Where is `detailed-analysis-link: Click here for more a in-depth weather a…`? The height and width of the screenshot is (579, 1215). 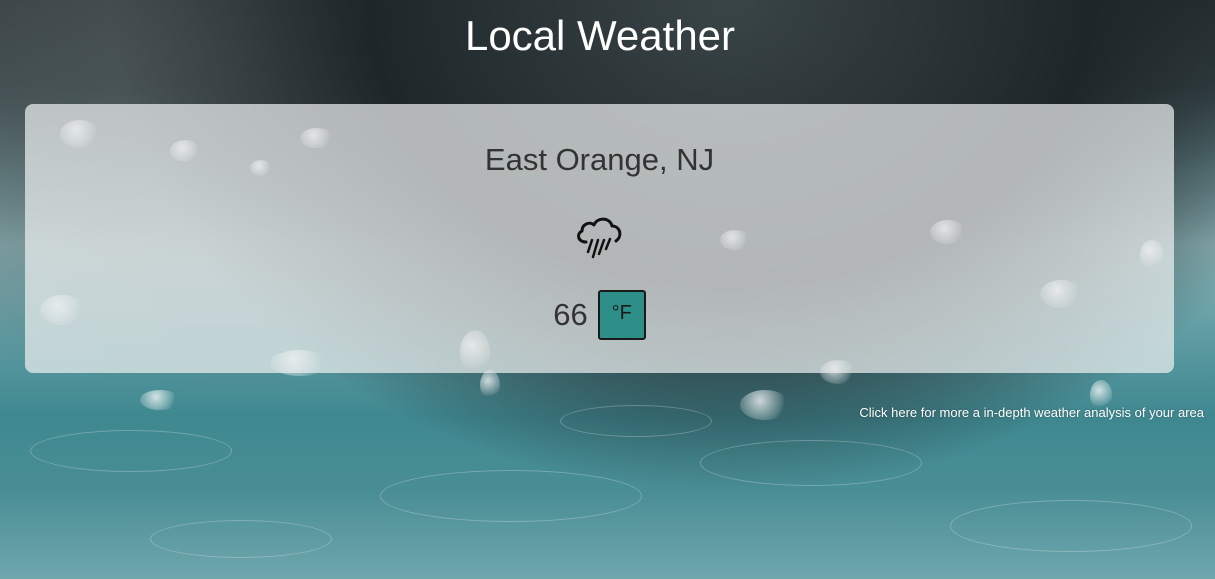 detailed-analysis-link: Click here for more a in-depth weather a… is located at coordinates (1031, 412).